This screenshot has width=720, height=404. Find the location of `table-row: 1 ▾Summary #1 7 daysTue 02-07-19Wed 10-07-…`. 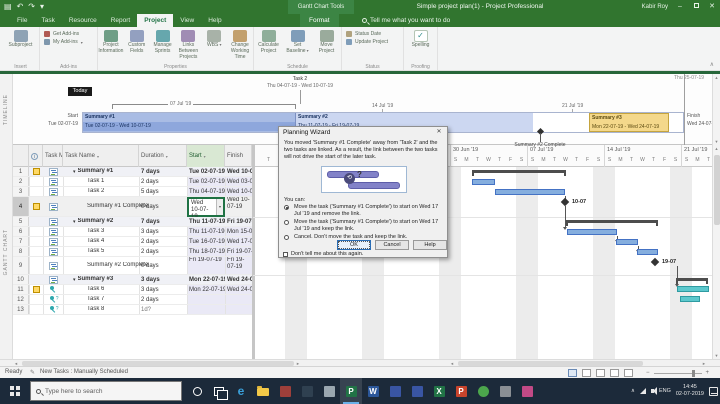

table-row: 1 ▾Summary #1 7 daysTue 02-07-19Wed 10-07-… is located at coordinates (132, 172).